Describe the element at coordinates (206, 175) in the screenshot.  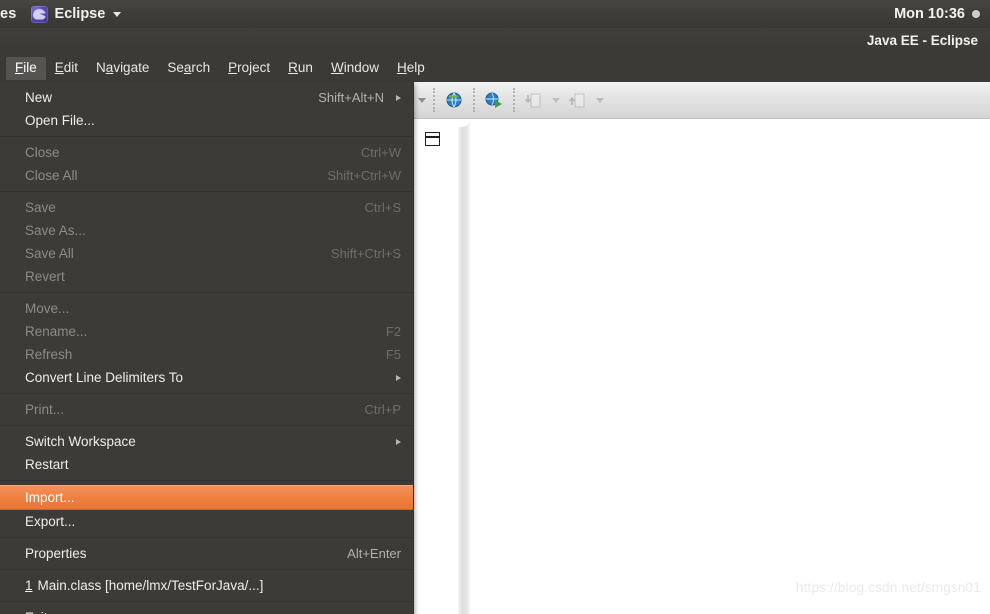
I see `menu-item-close-all: Close All Shift+Ctrl+W` at that location.